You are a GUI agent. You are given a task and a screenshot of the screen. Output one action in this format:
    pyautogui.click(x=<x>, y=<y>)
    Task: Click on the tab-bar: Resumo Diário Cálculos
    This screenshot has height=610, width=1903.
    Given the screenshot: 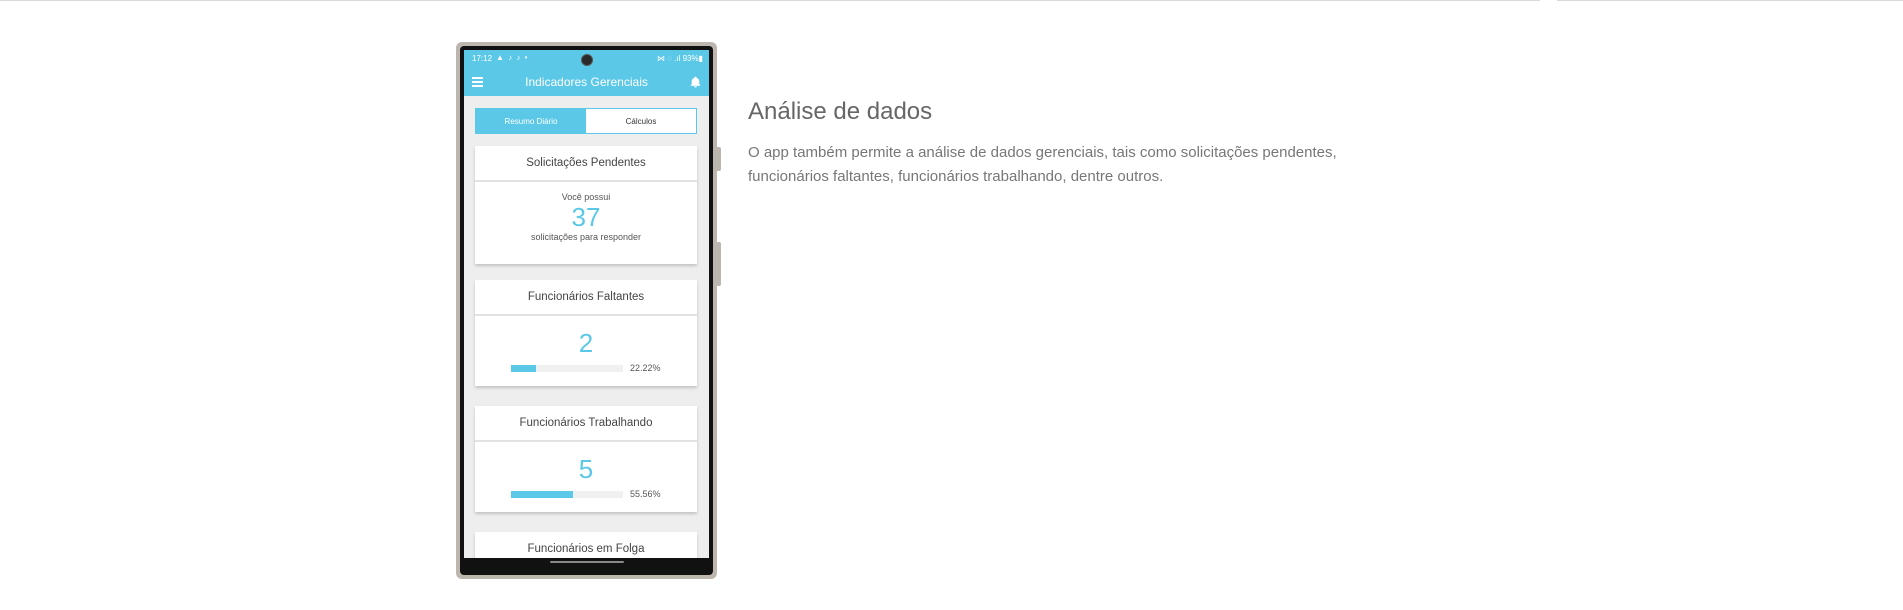 What is the action you would take?
    pyautogui.click(x=586, y=121)
    